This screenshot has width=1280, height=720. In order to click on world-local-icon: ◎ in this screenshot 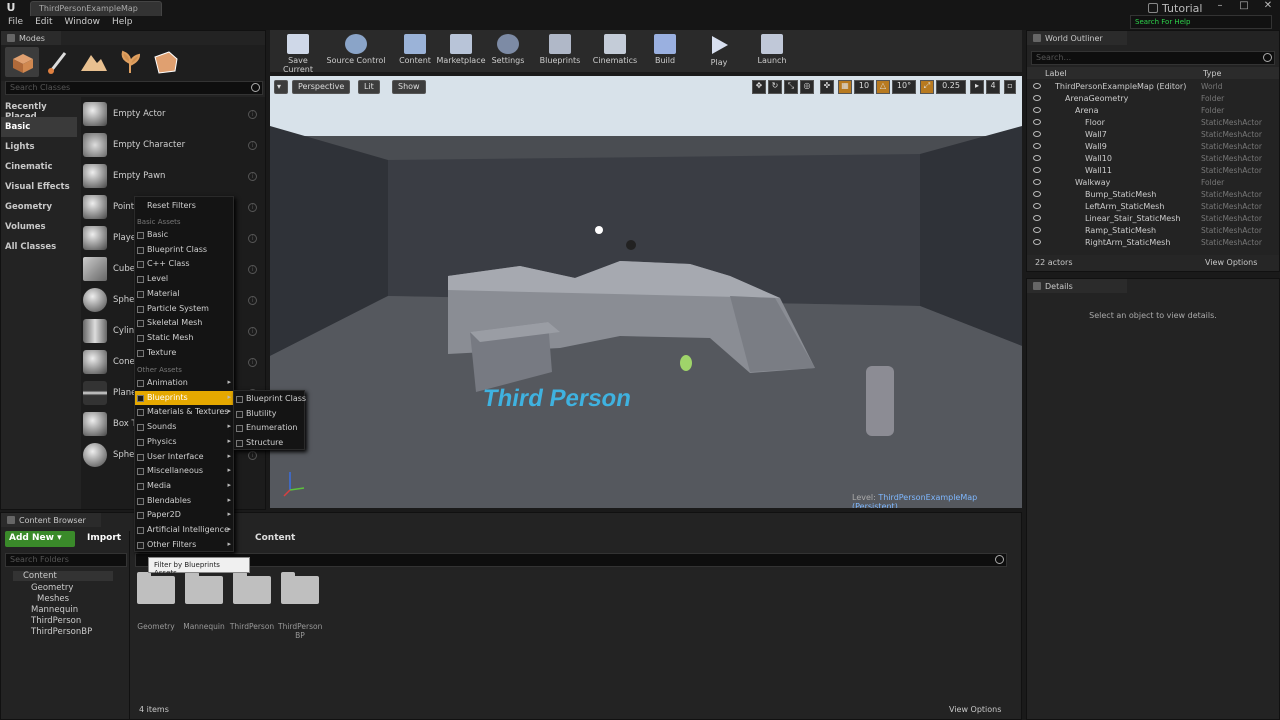, I will do `click(807, 87)`.